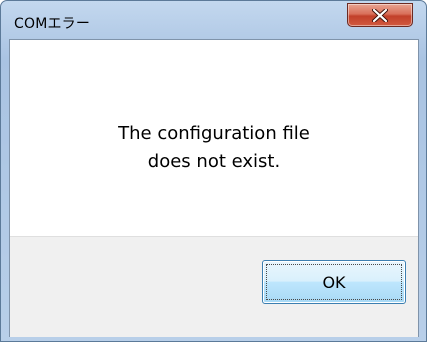  What do you see at coordinates (214, 133) in the screenshot?
I see `error-message-line-1: The configuration file` at bounding box center [214, 133].